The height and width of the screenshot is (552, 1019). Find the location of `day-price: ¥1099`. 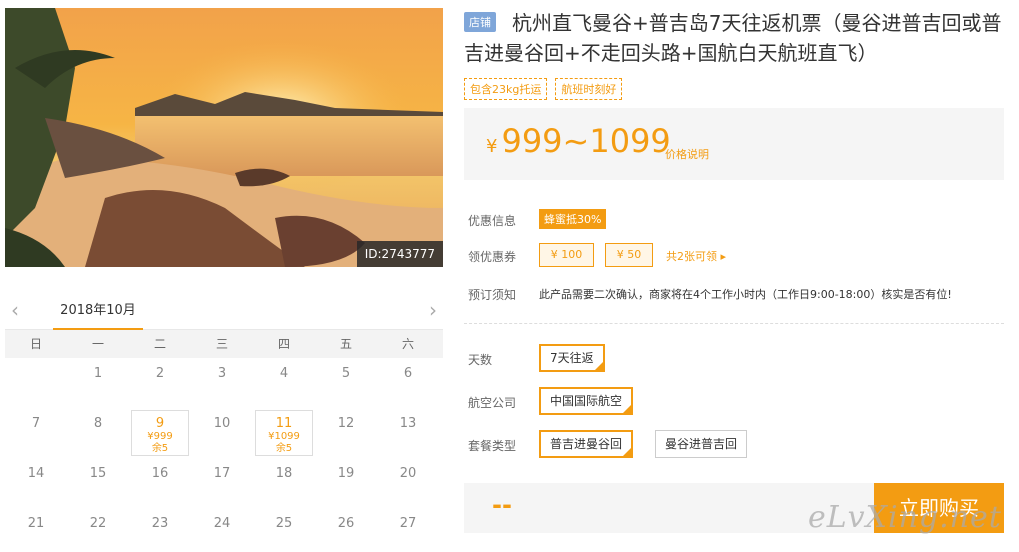

day-price: ¥1099 is located at coordinates (284, 436).